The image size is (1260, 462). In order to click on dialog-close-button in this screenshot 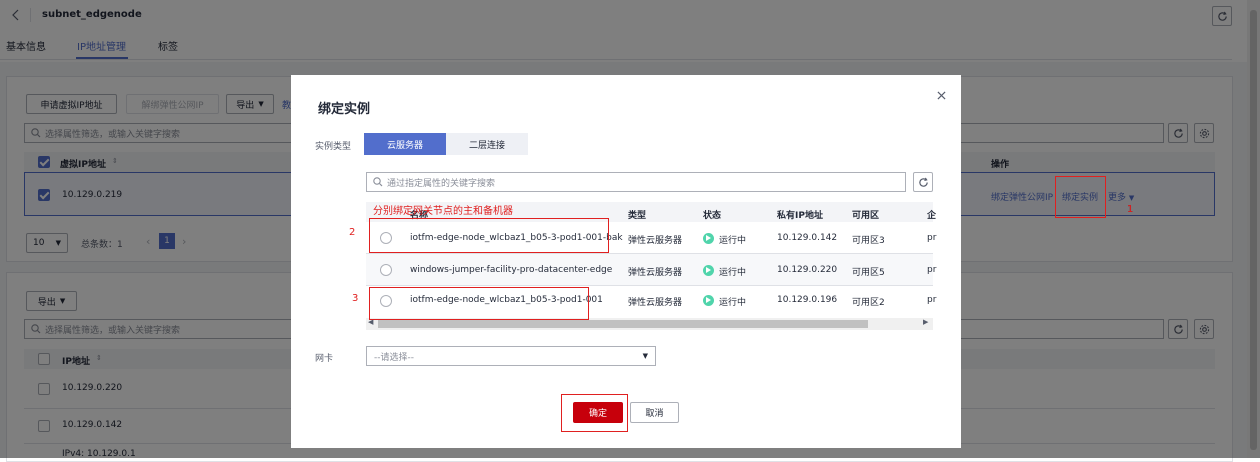, I will do `click(941, 95)`.